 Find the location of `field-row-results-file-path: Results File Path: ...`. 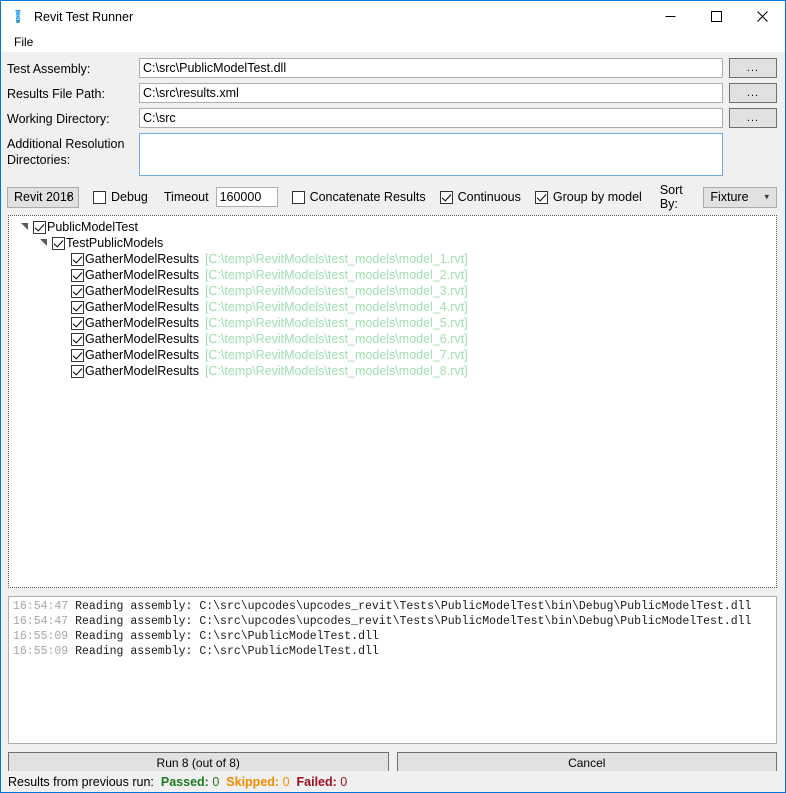

field-row-results-file-path: Results File Path: ... is located at coordinates (393, 95).